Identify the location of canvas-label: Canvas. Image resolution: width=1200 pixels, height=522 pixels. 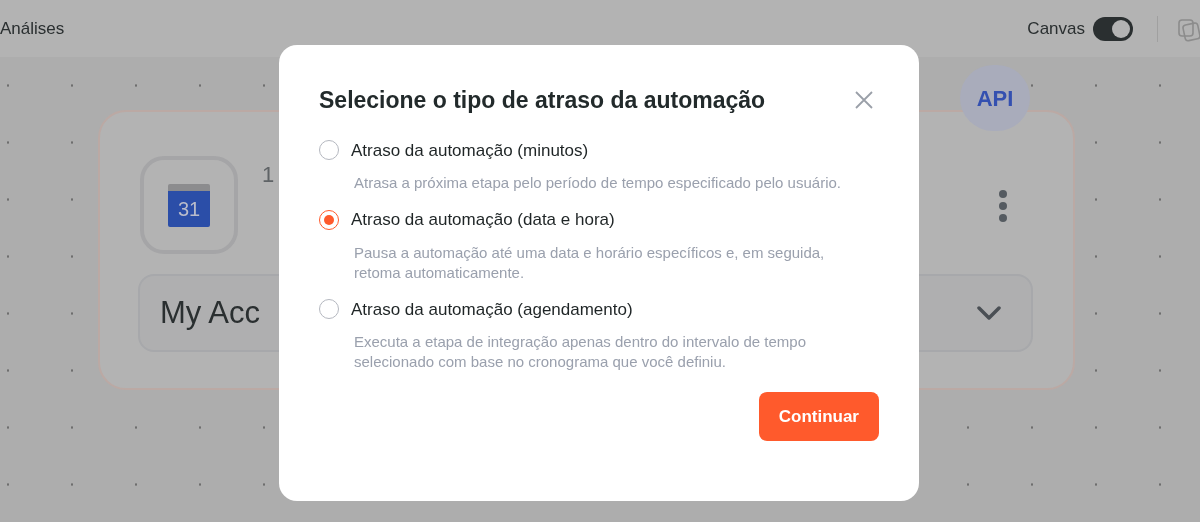
(1056, 28).